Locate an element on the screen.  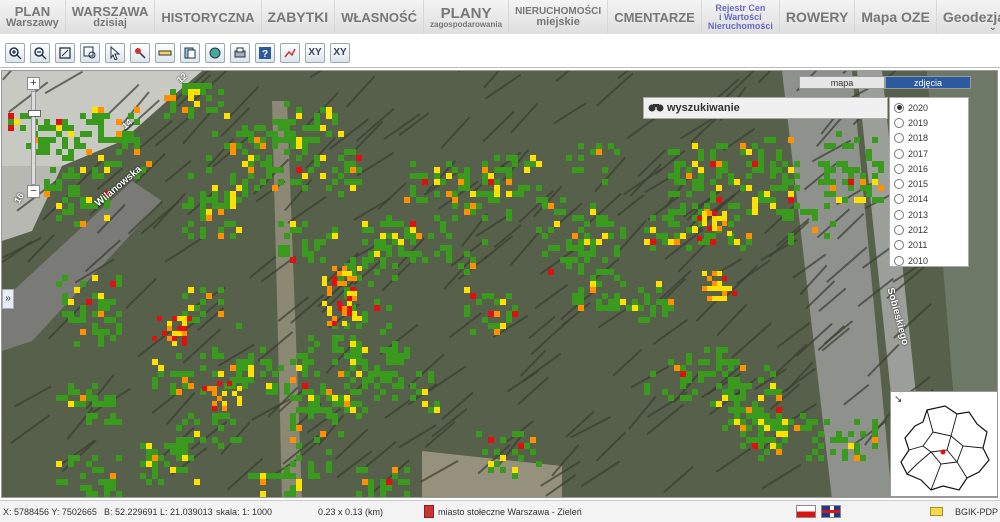
nav-tab-label: CMENTARZE is located at coordinates (654, 17).